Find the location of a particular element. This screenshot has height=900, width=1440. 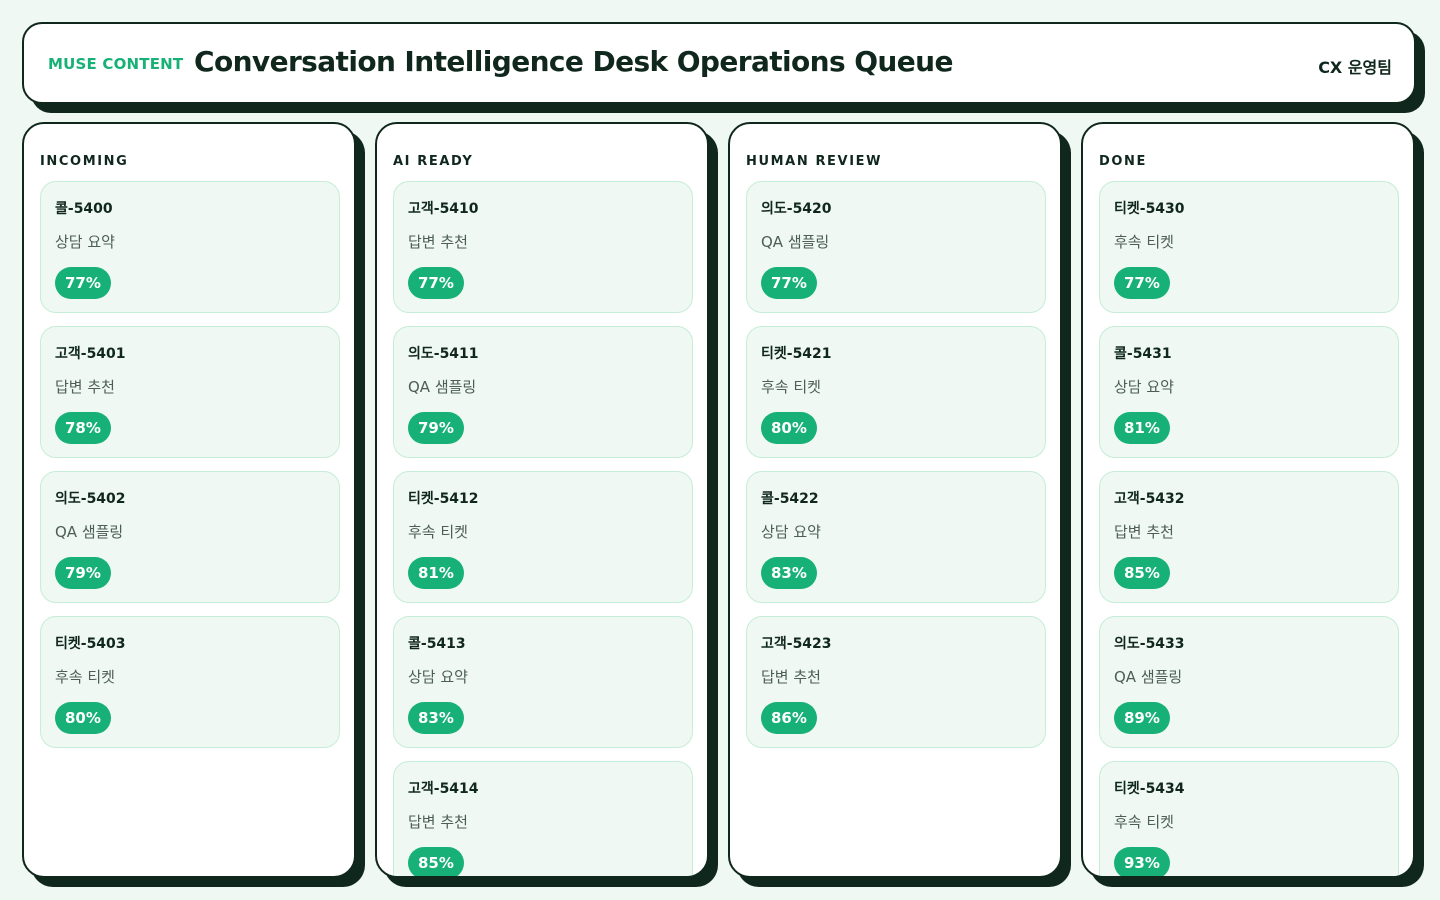

card-id: 티켓-5421 is located at coordinates (796, 354).